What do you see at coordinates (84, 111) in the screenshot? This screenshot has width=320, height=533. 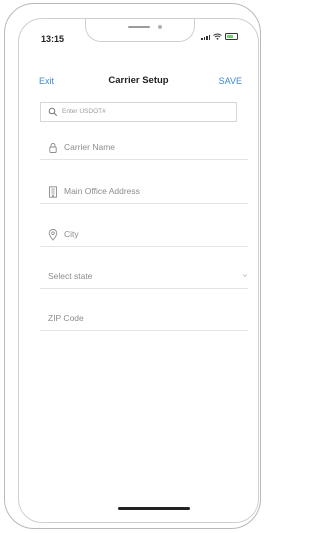 I see `search-placeholder: Enter USDOT#` at bounding box center [84, 111].